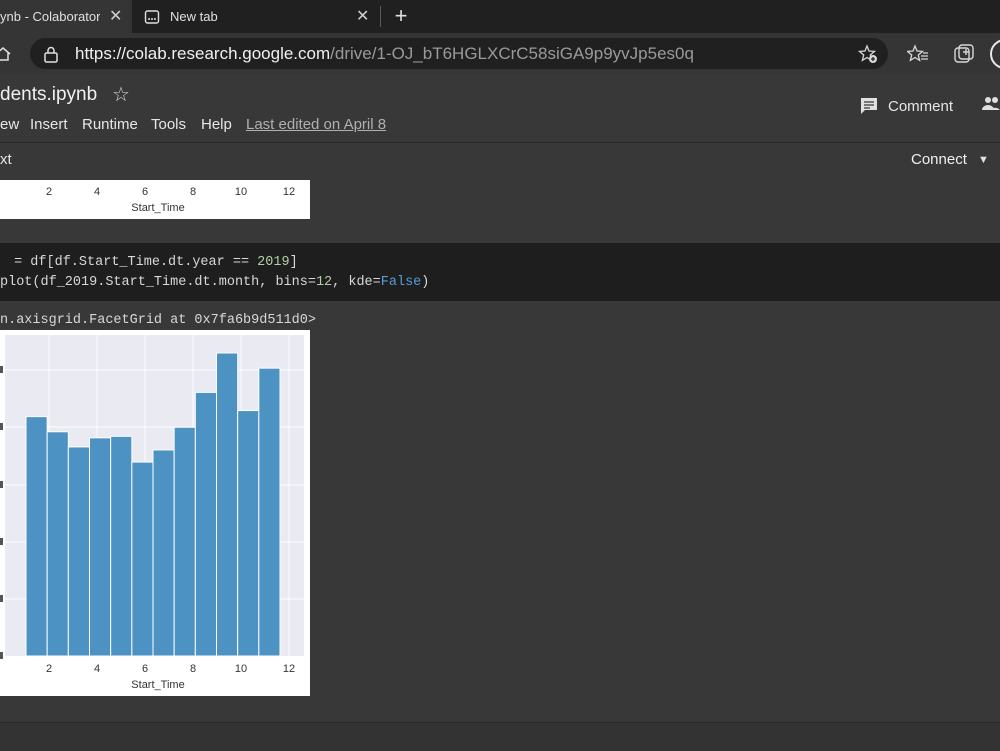  Describe the element at coordinates (168, 124) in the screenshot. I see `menu-tools: Tools` at that location.